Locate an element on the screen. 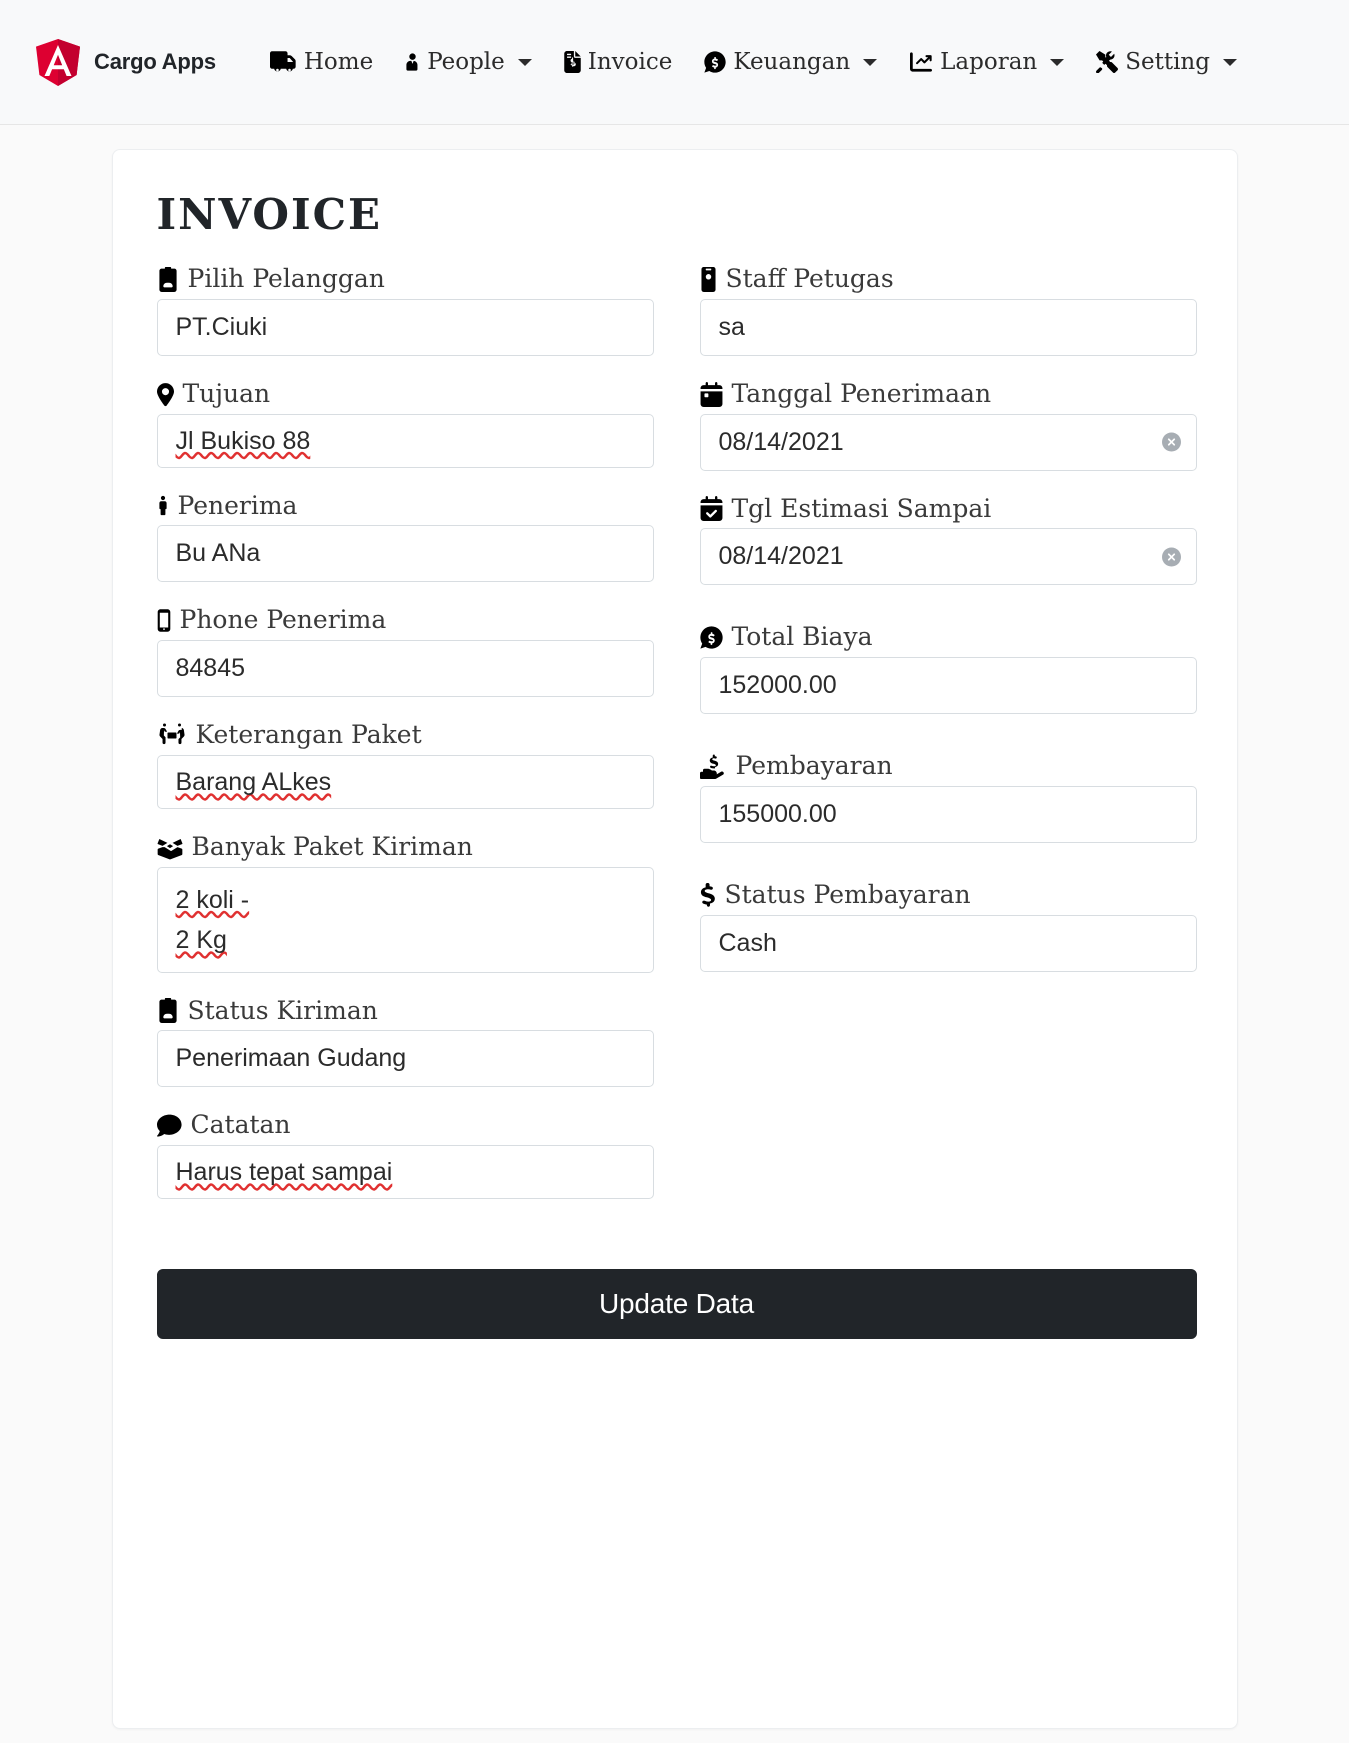 The height and width of the screenshot is (1743, 1349). label-text: Tujuan is located at coordinates (226, 393).